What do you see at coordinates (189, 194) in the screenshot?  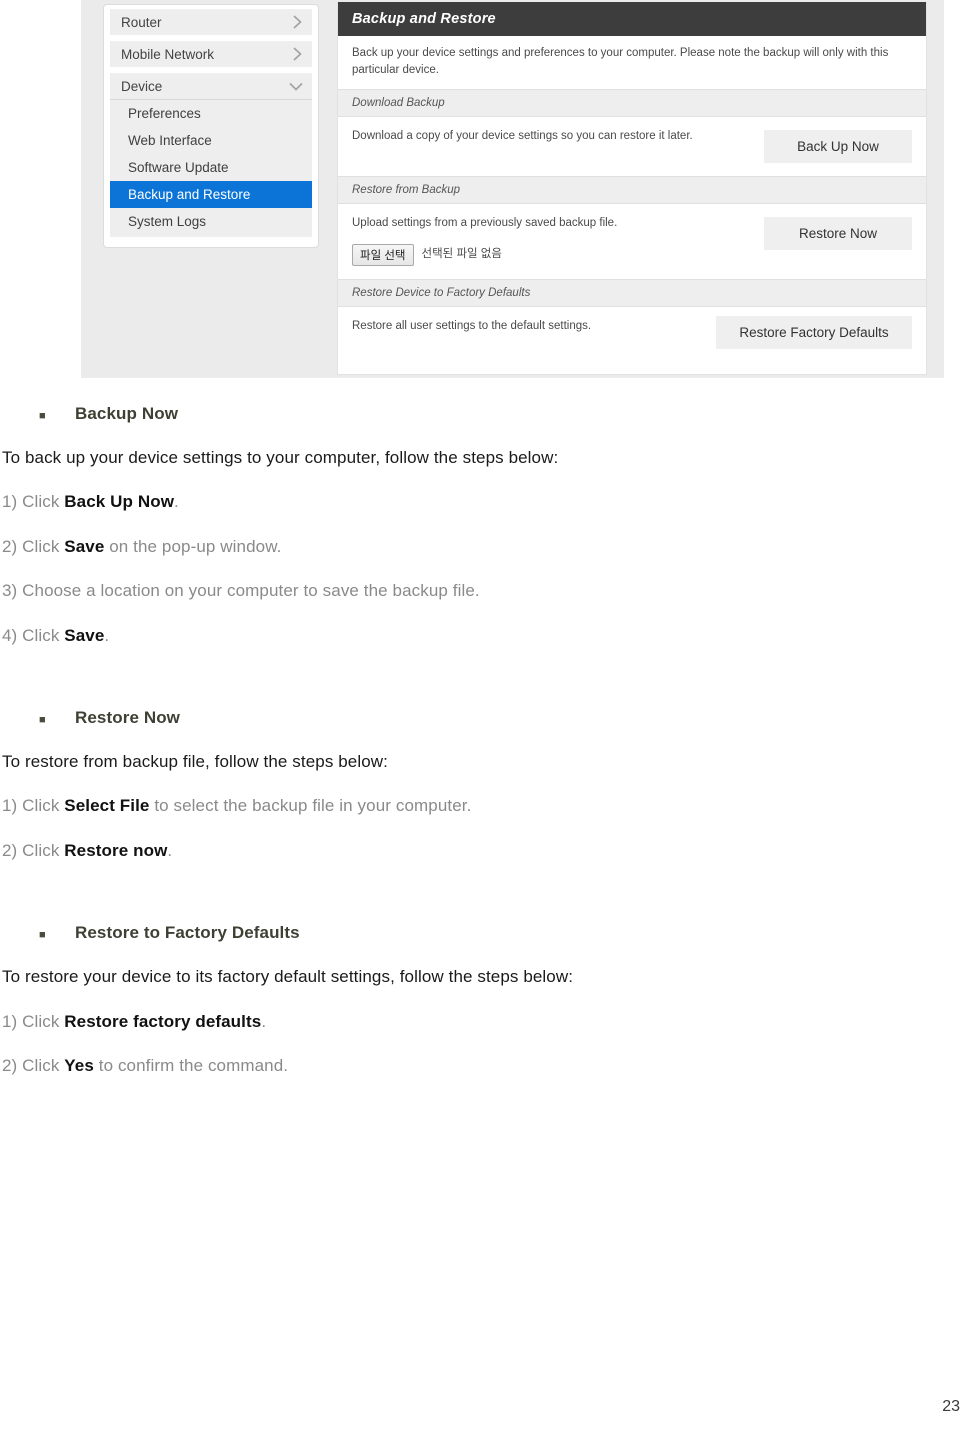 I see `sidebar-item-label: Backup and Restore` at bounding box center [189, 194].